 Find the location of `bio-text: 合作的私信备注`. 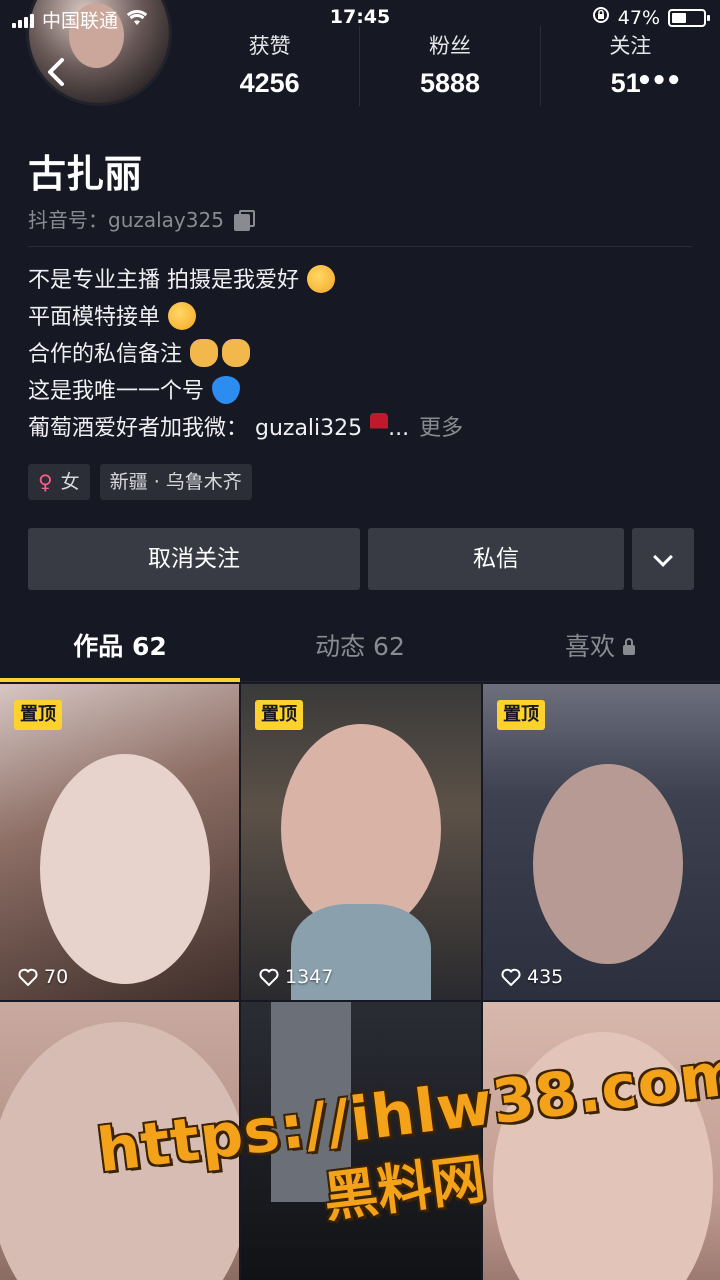

bio-text: 合作的私信备注 is located at coordinates (105, 354).